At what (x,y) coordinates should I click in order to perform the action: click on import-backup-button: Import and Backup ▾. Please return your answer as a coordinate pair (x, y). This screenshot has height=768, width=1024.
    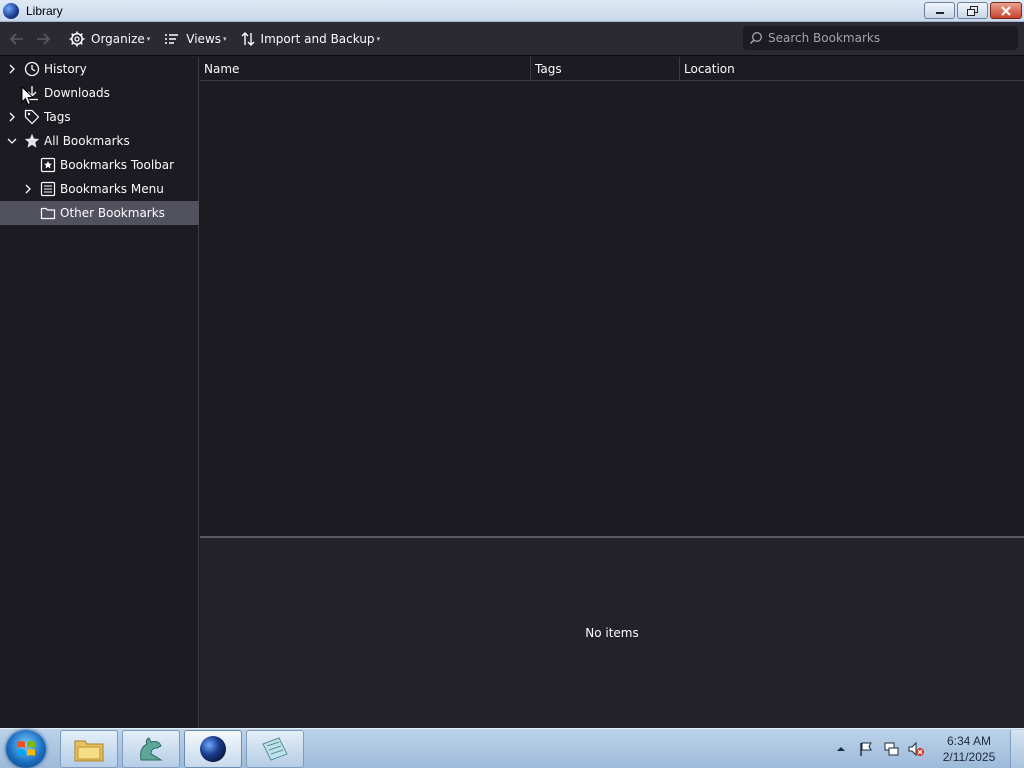
    Looking at the image, I should click on (311, 39).